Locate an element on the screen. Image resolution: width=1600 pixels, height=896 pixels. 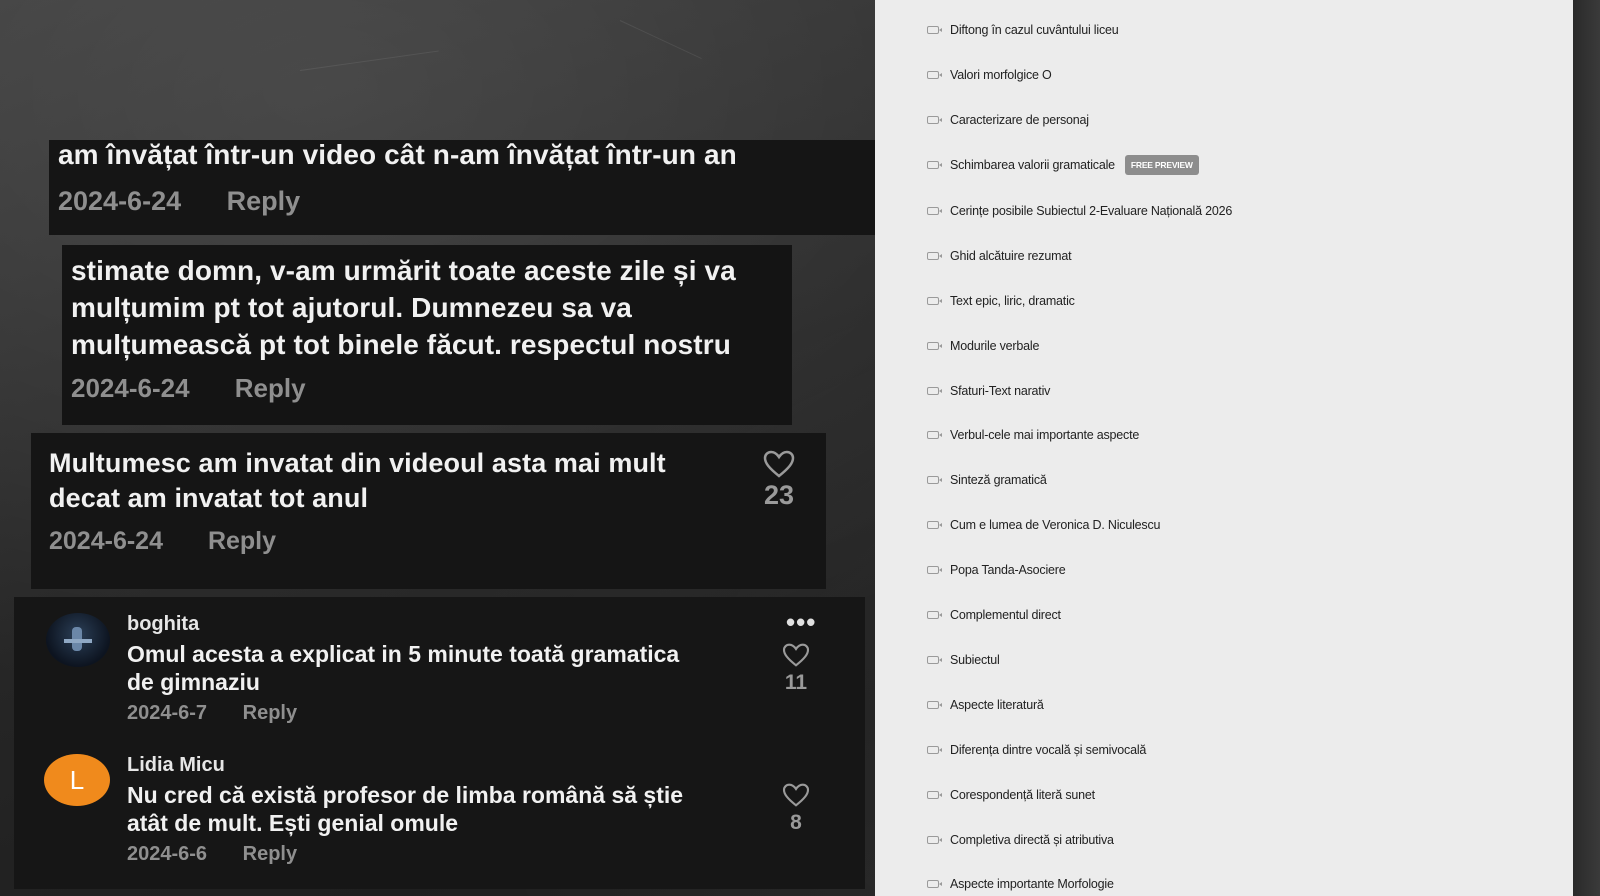
lesson-item: Modurile verbale is located at coordinates (983, 346).